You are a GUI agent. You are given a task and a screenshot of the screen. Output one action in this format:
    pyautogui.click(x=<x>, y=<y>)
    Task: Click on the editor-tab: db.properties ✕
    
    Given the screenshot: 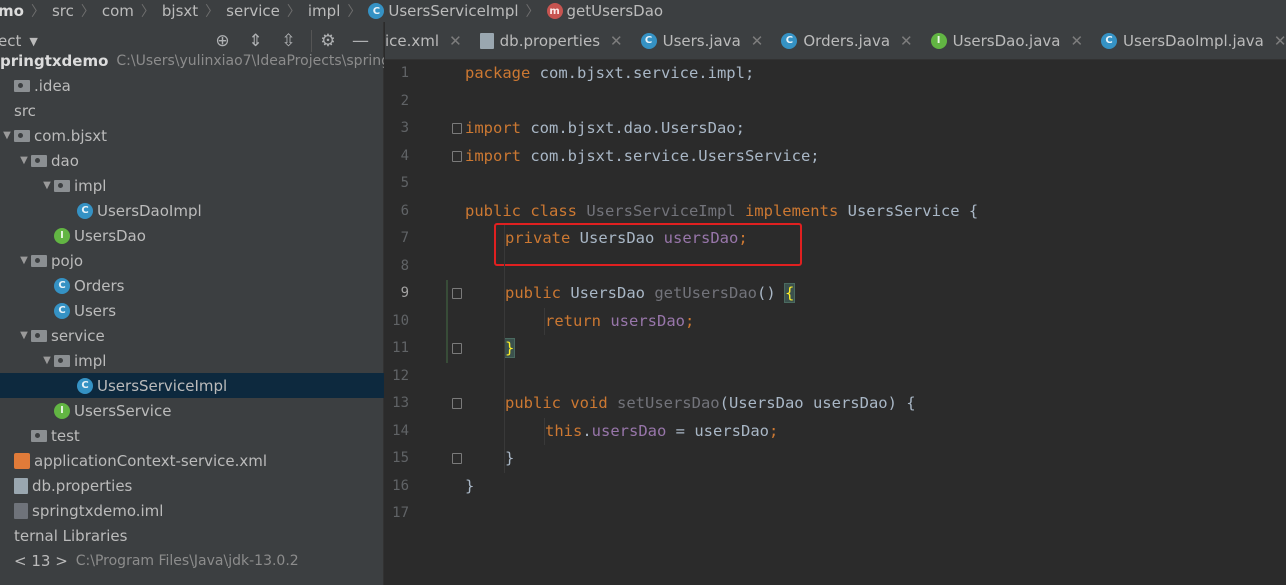 What is the action you would take?
    pyautogui.click(x=552, y=40)
    